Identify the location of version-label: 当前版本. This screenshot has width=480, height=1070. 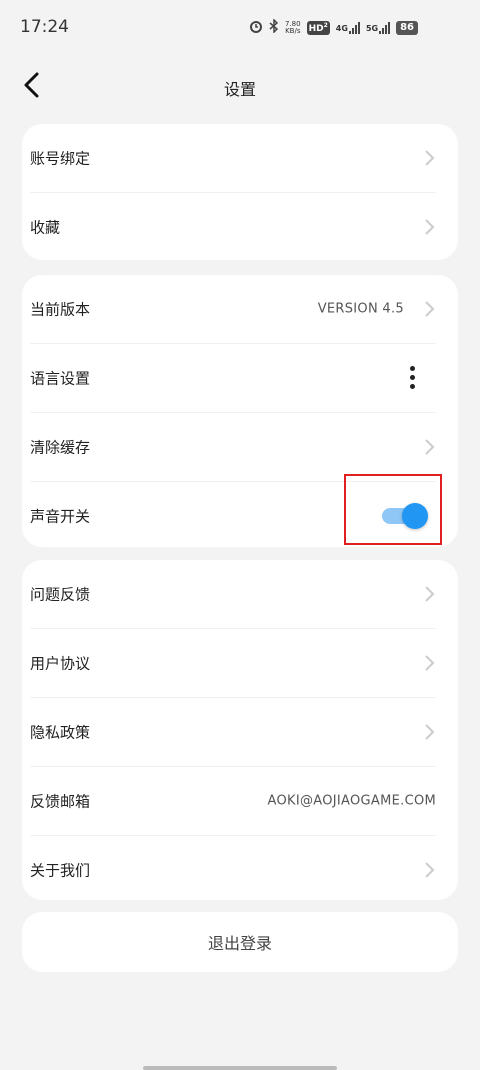
(60, 309).